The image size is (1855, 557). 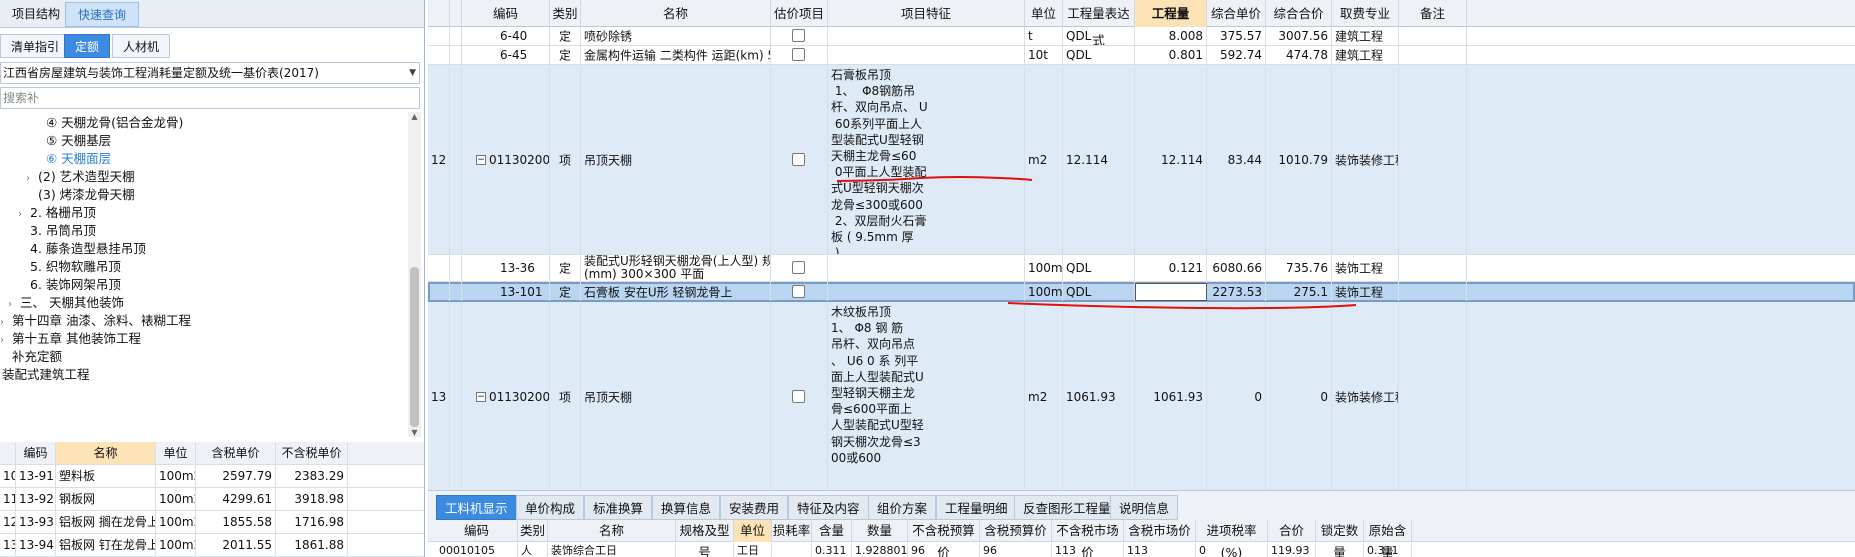 What do you see at coordinates (926, 13) in the screenshot?
I see `header-features: 项目特征` at bounding box center [926, 13].